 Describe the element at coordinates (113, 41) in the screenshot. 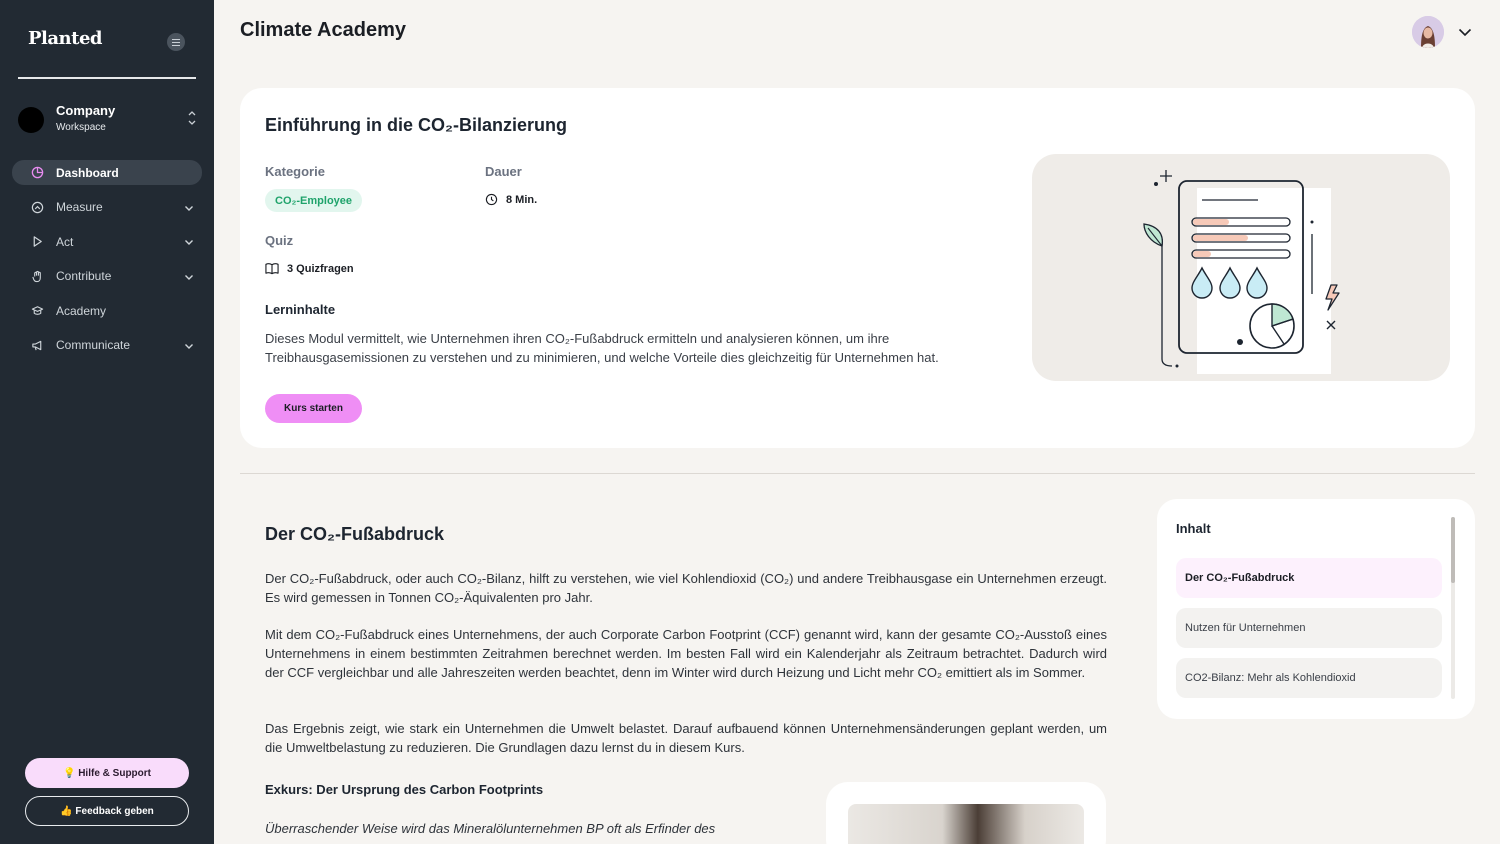

I see `logo-row: Planted` at that location.